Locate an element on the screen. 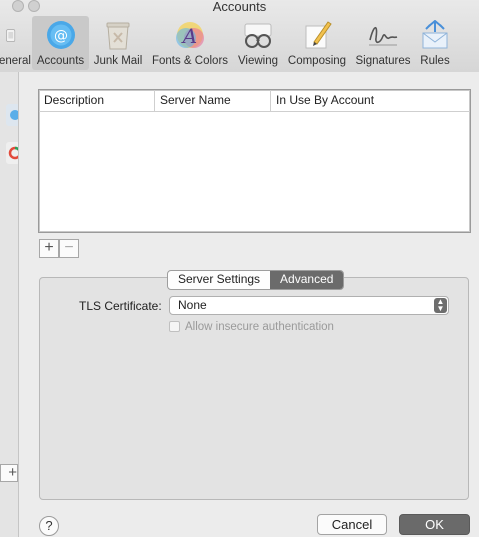 Image resolution: width=479 pixels, height=537 pixels. google-account-icon is located at coordinates (12, 153).